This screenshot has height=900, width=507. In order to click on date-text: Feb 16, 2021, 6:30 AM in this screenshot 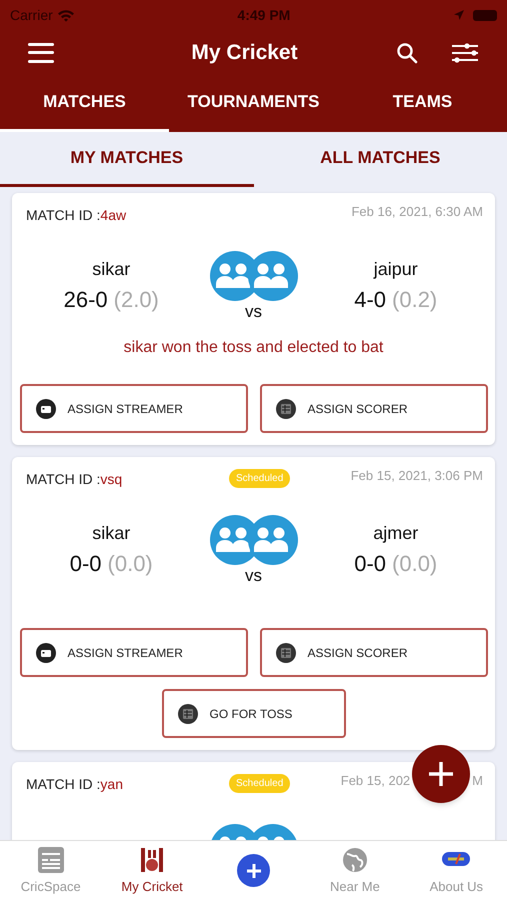, I will do `click(417, 212)`.